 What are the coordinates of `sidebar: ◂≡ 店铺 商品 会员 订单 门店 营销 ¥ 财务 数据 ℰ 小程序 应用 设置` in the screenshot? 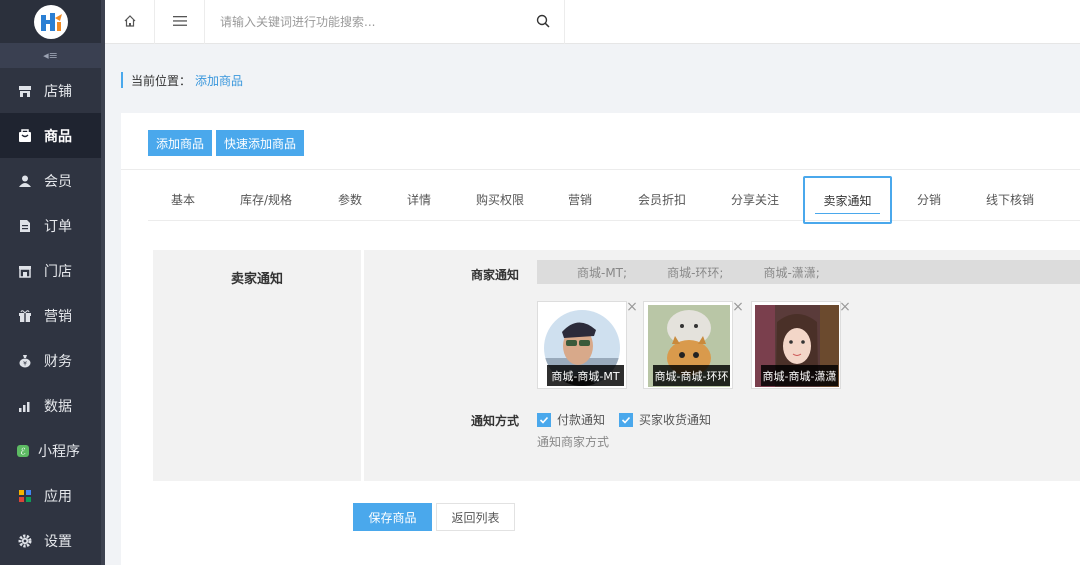 It's located at (52, 282).